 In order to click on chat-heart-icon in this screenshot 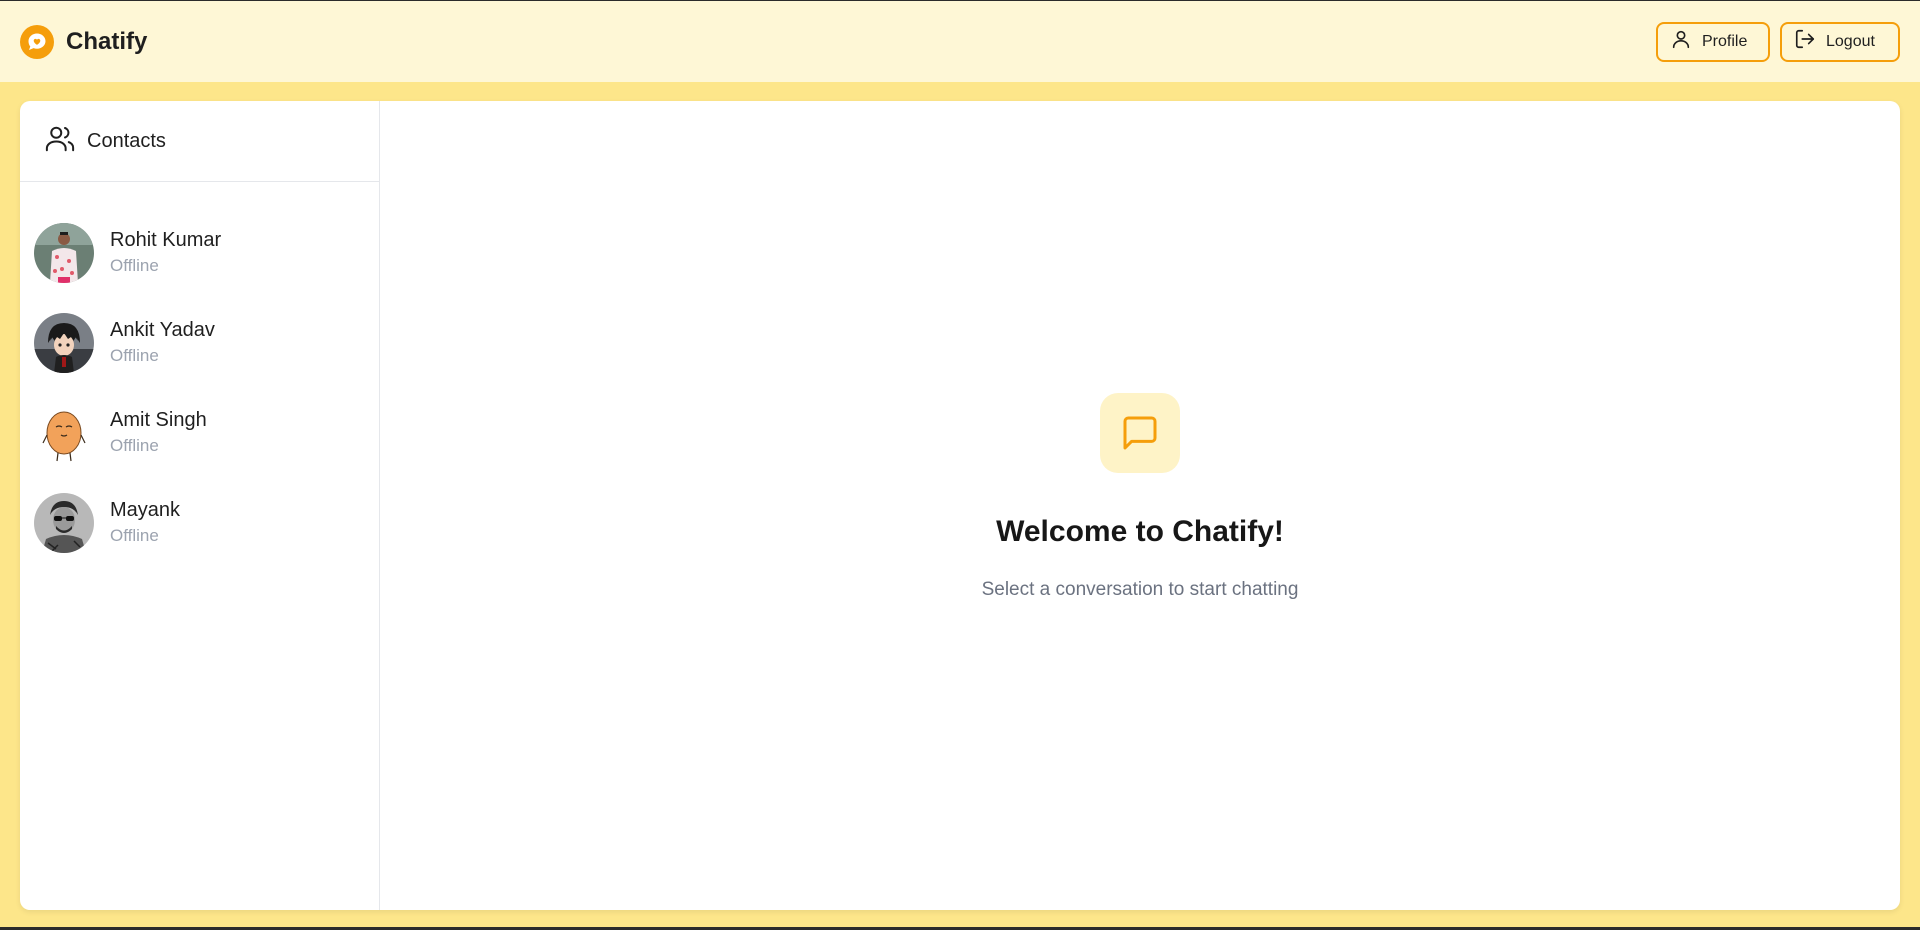, I will do `click(37, 41)`.